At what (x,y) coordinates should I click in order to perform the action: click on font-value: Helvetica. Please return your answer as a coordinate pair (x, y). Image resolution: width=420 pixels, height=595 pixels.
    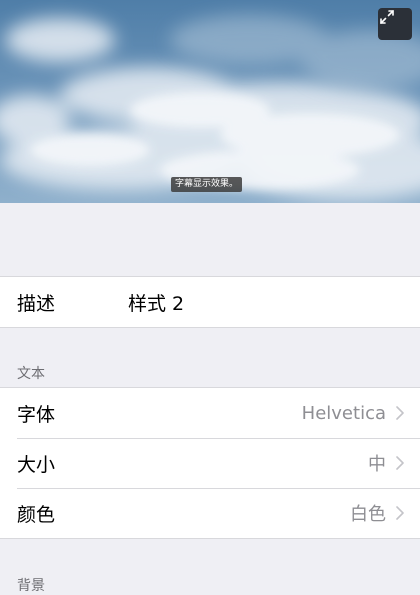
    Looking at the image, I should click on (343, 413).